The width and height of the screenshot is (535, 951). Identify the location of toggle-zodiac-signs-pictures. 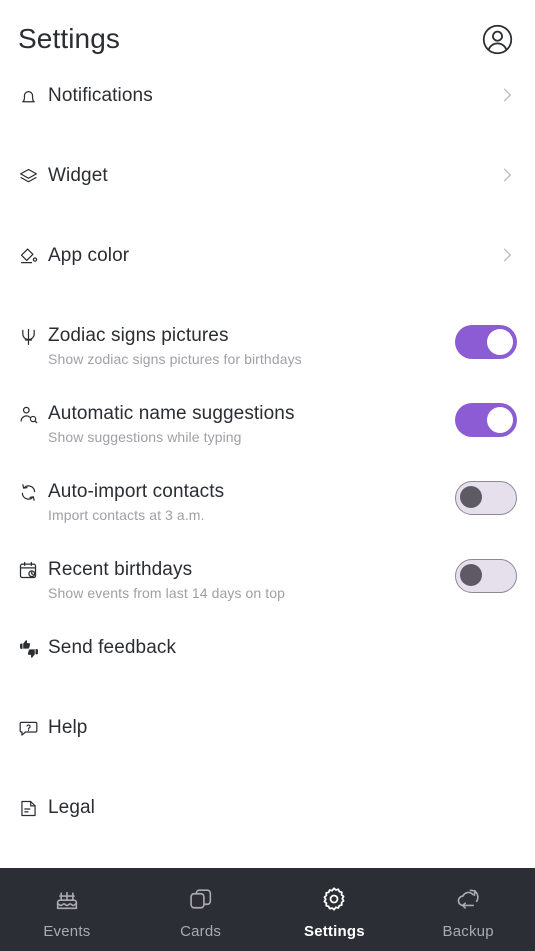
(486, 342).